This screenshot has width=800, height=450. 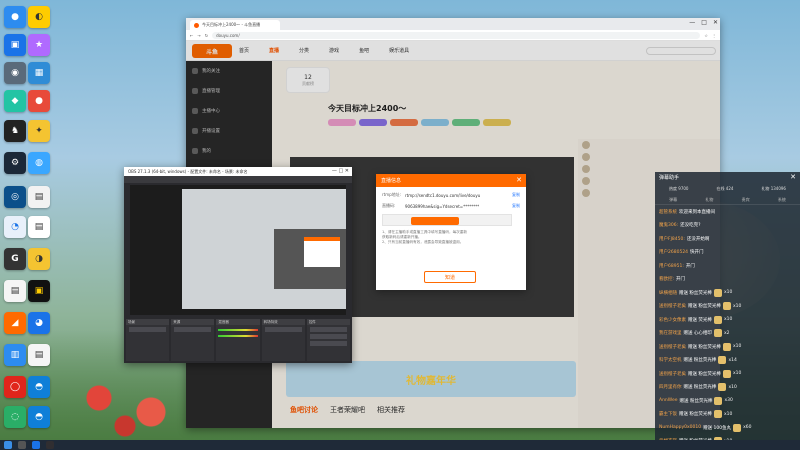 What do you see at coordinates (435, 221) in the screenshot?
I see `get-key-button` at bounding box center [435, 221].